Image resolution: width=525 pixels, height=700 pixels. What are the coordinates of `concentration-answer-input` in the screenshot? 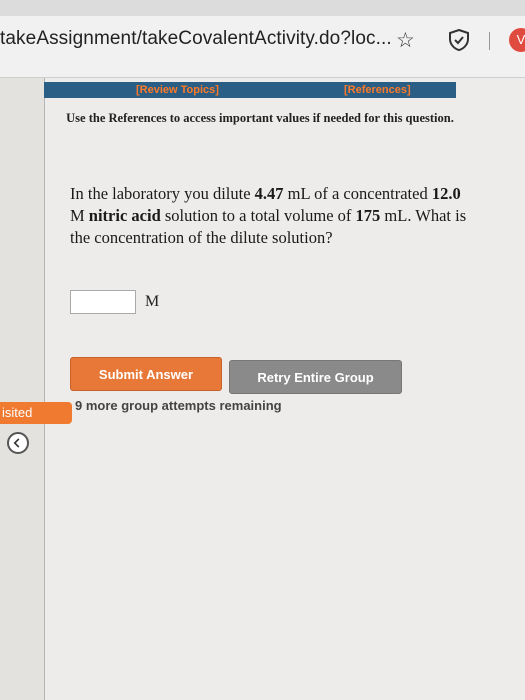 It's located at (103, 302).